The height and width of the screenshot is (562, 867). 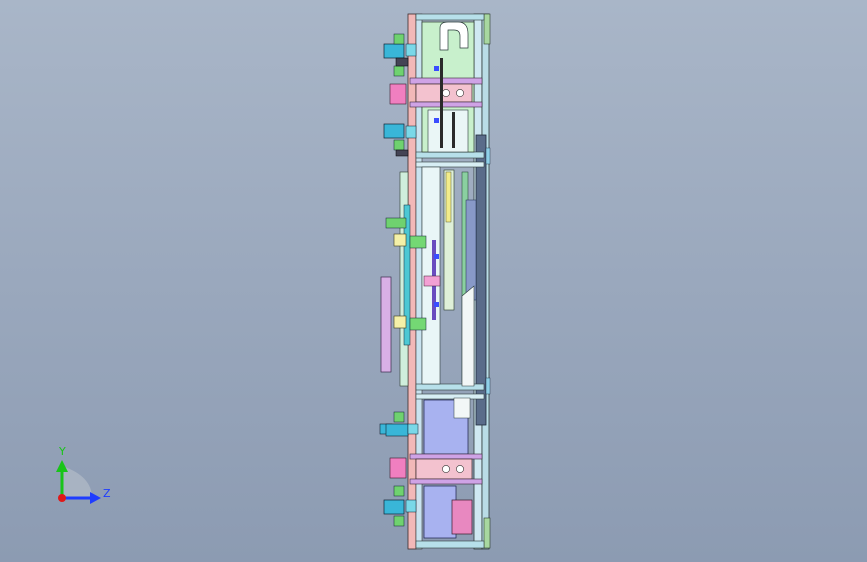 What do you see at coordinates (62, 466) in the screenshot?
I see `y-axis-arrow-icon` at bounding box center [62, 466].